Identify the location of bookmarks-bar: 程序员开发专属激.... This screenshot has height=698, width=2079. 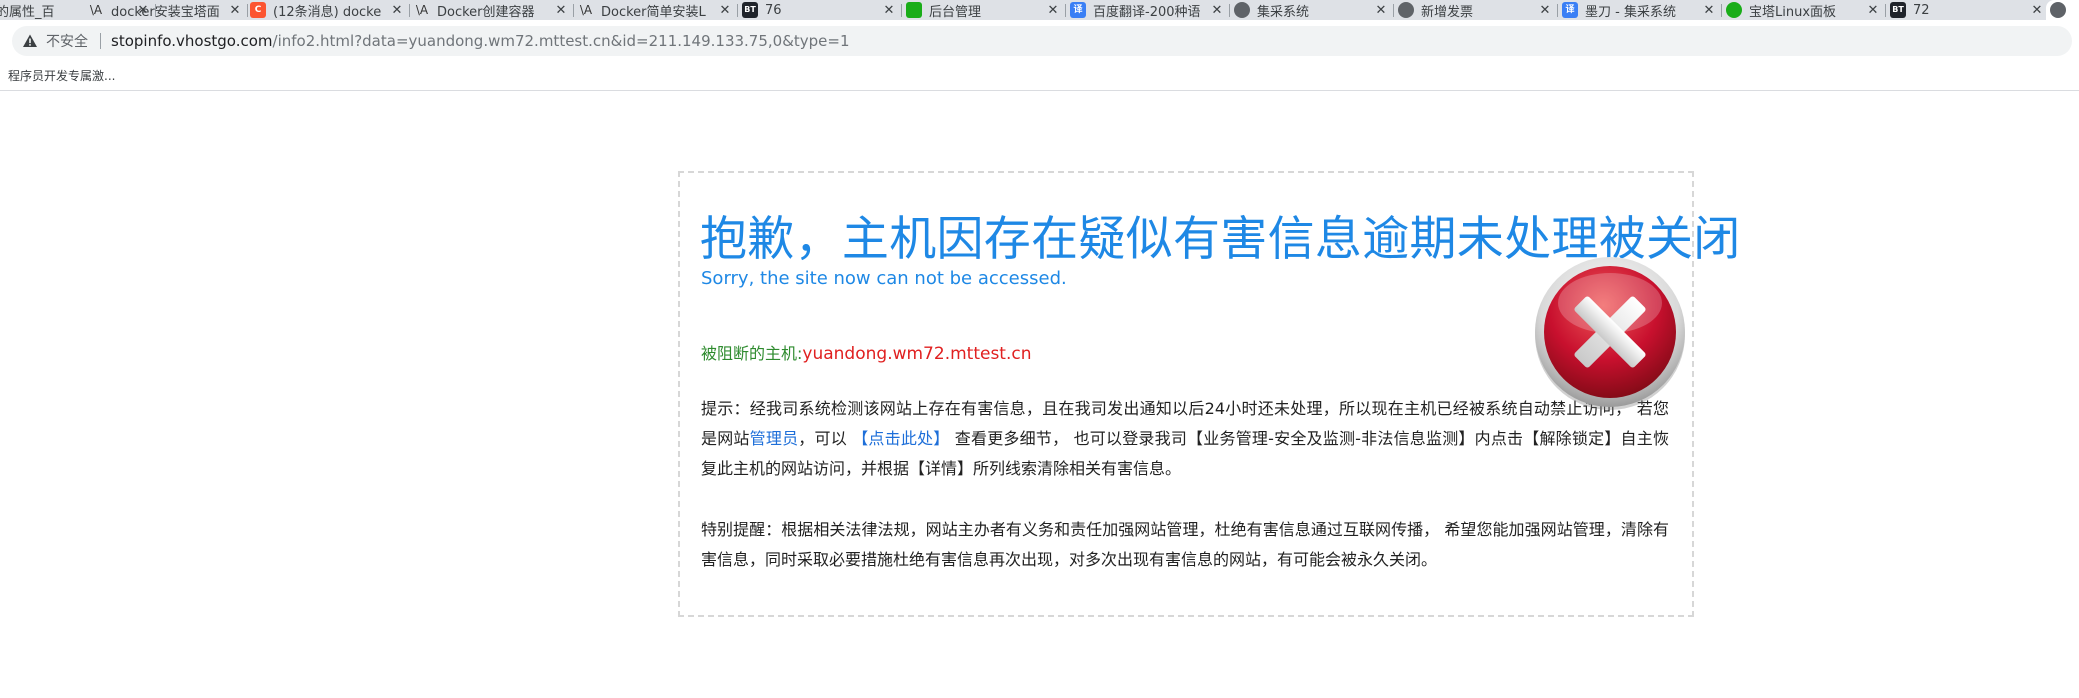
(1039, 76).